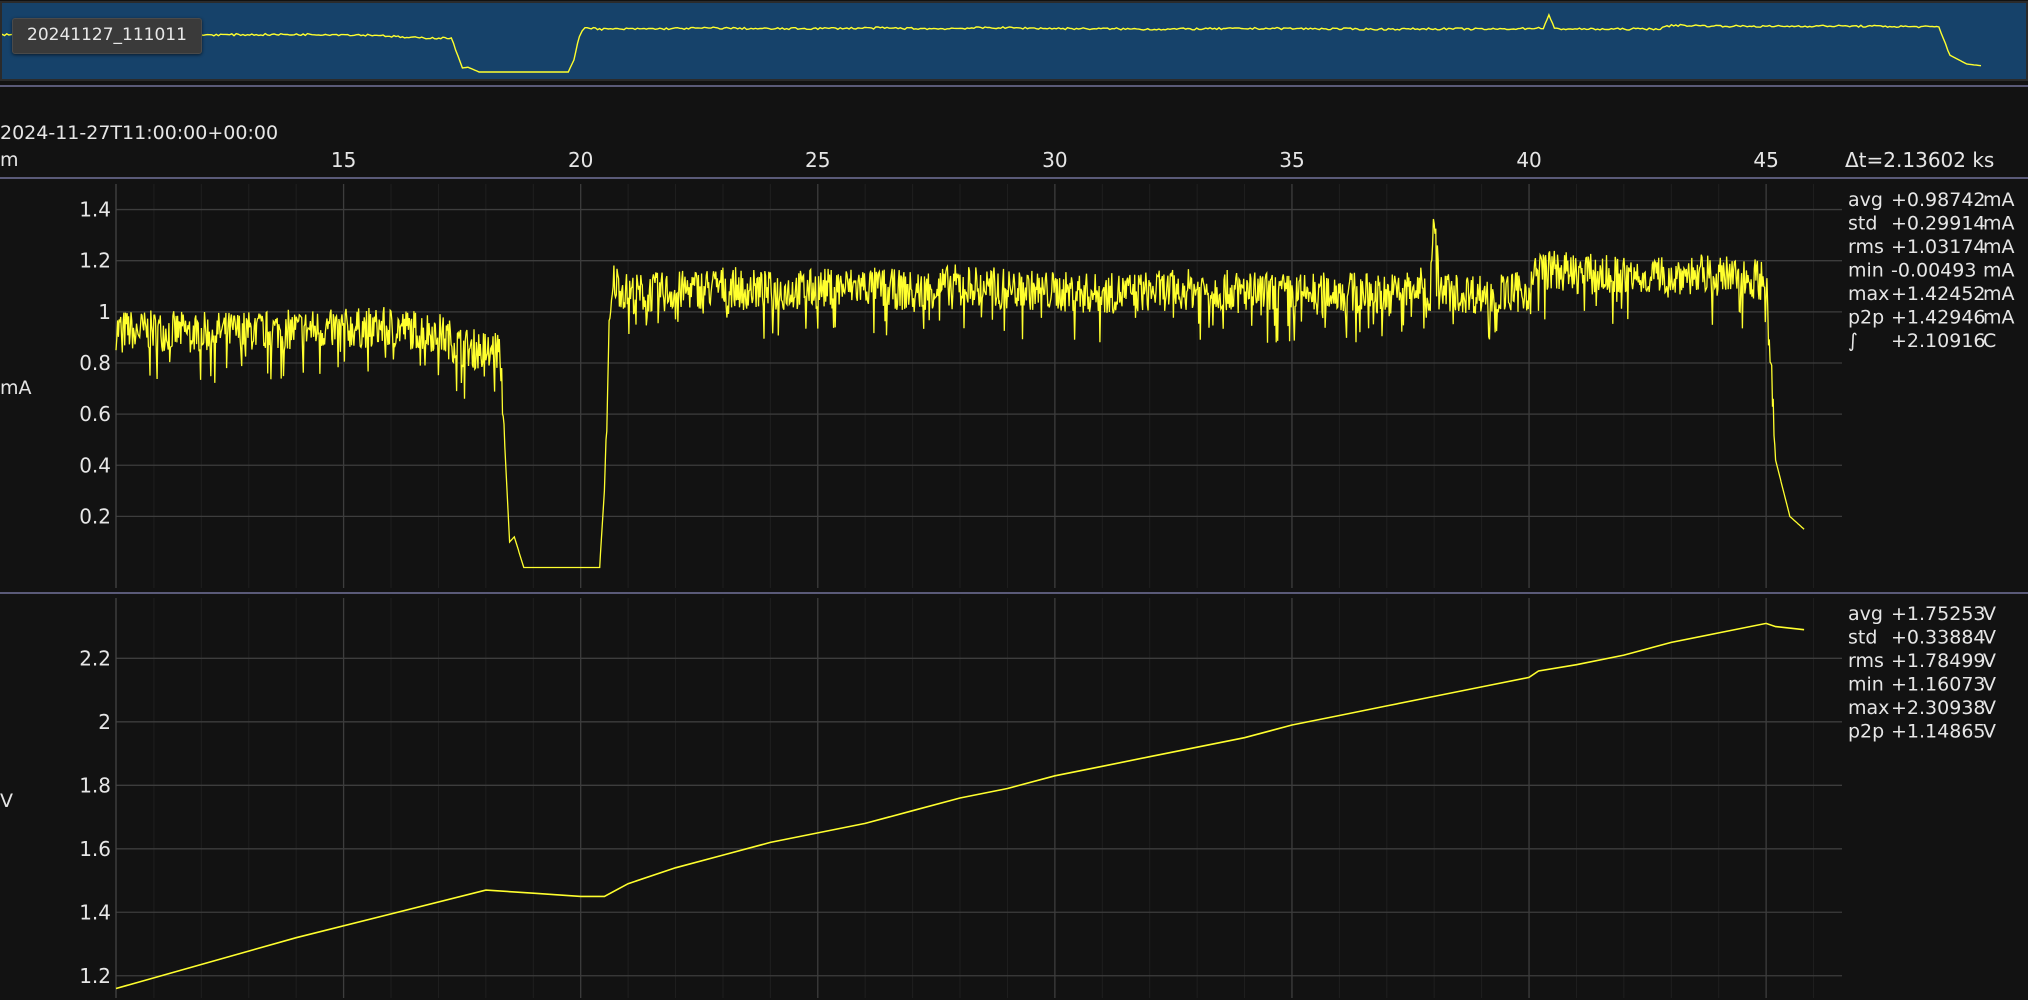 Image resolution: width=2028 pixels, height=1000 pixels. Describe the element at coordinates (95, 785) in the screenshot. I see `y-tick-label: 1.8` at that location.